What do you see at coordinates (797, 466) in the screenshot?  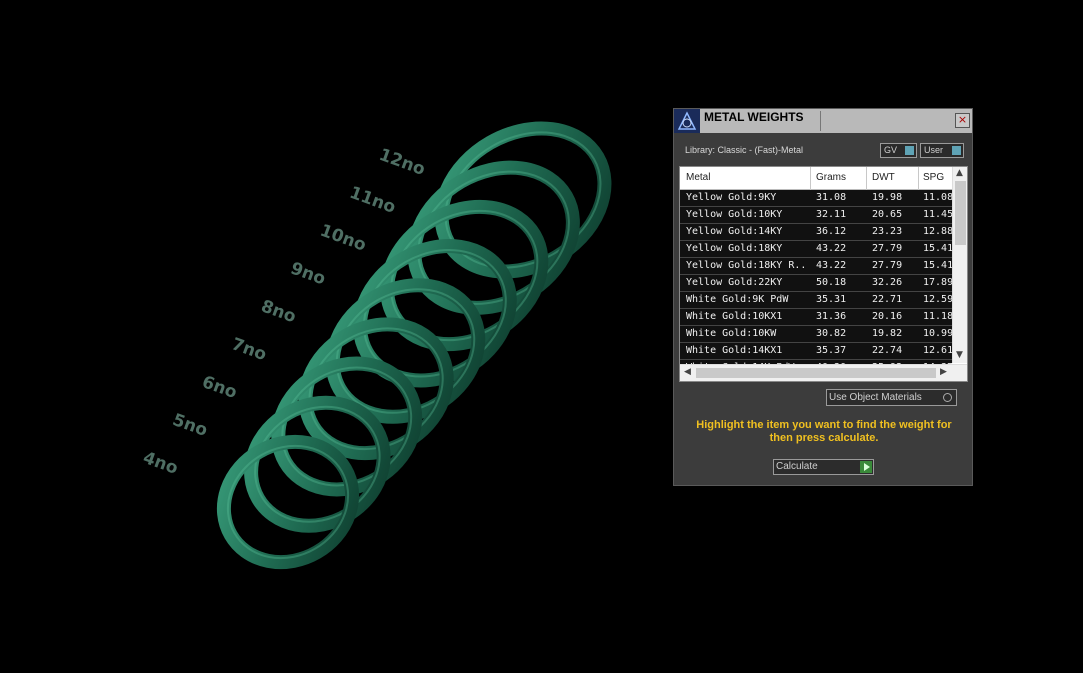 I see `calculate-label: Calculate` at bounding box center [797, 466].